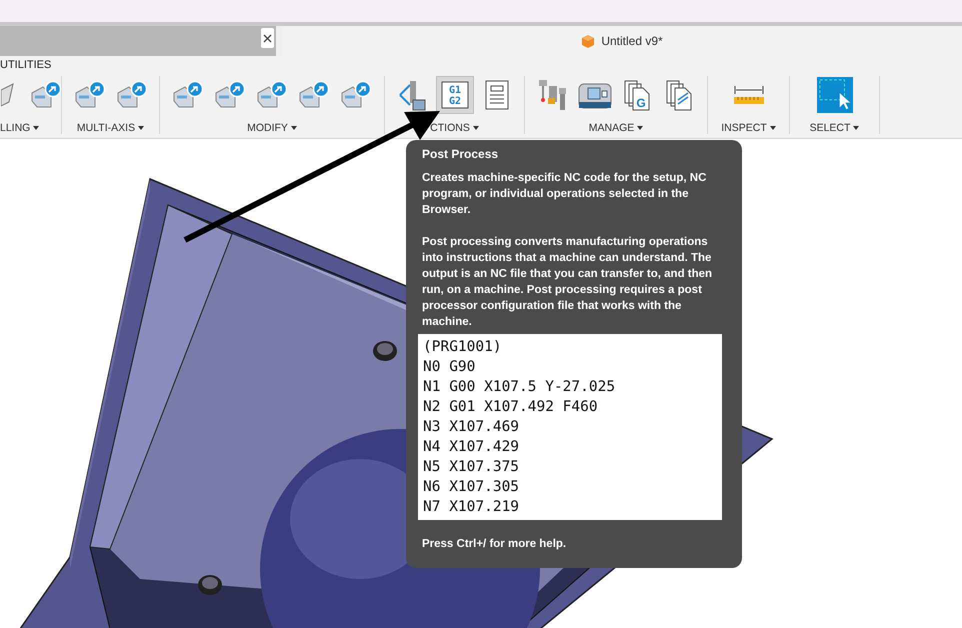 The width and height of the screenshot is (962, 628). I want to click on post-process-icon: G1 G2, so click(455, 95).